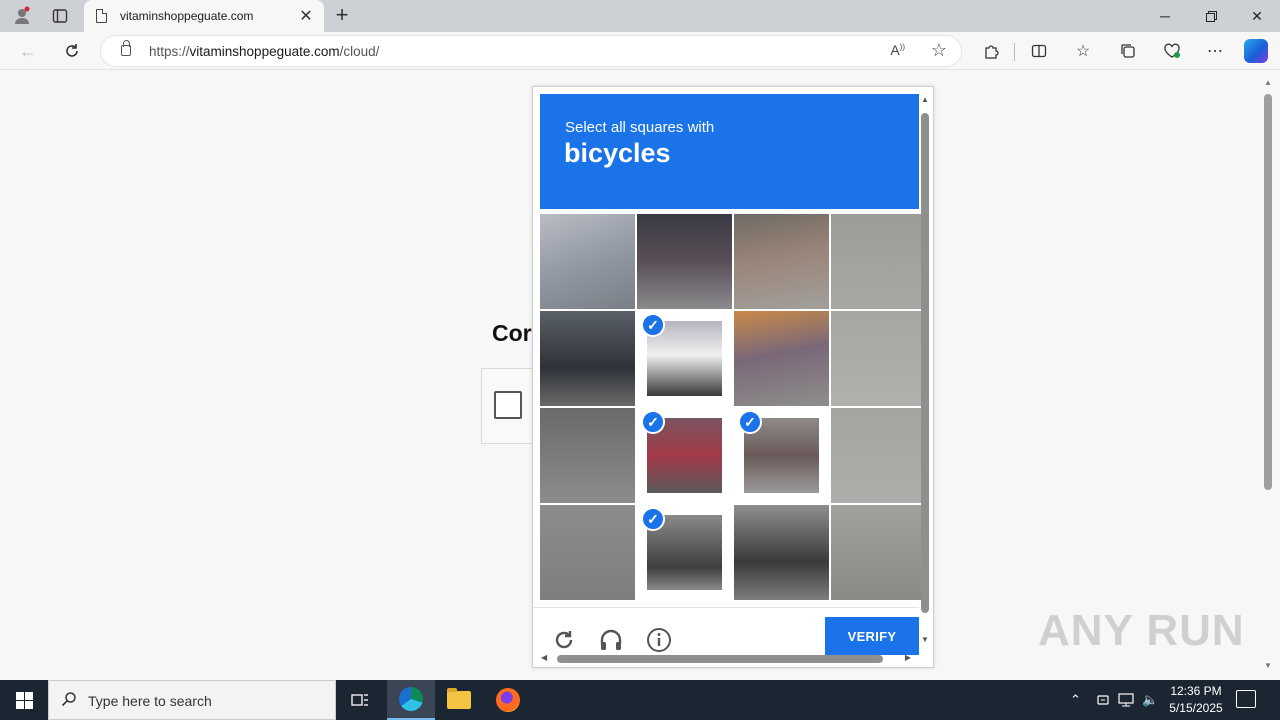  What do you see at coordinates (1246, 699) in the screenshot?
I see `notification-icon` at bounding box center [1246, 699].